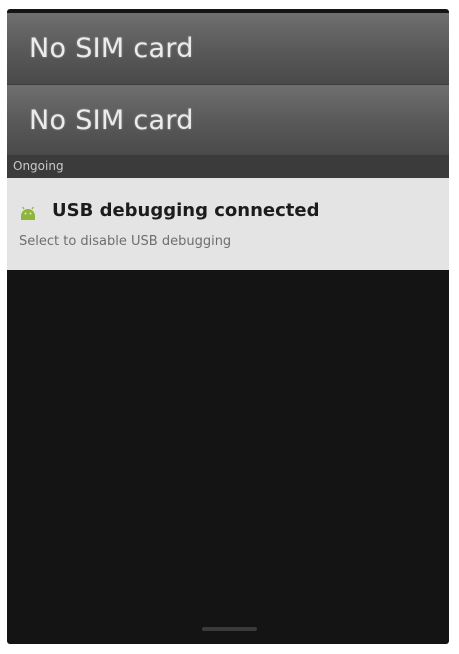 The height and width of the screenshot is (654, 459). Describe the element at coordinates (229, 629) in the screenshot. I see `panel-drag-handle` at that location.